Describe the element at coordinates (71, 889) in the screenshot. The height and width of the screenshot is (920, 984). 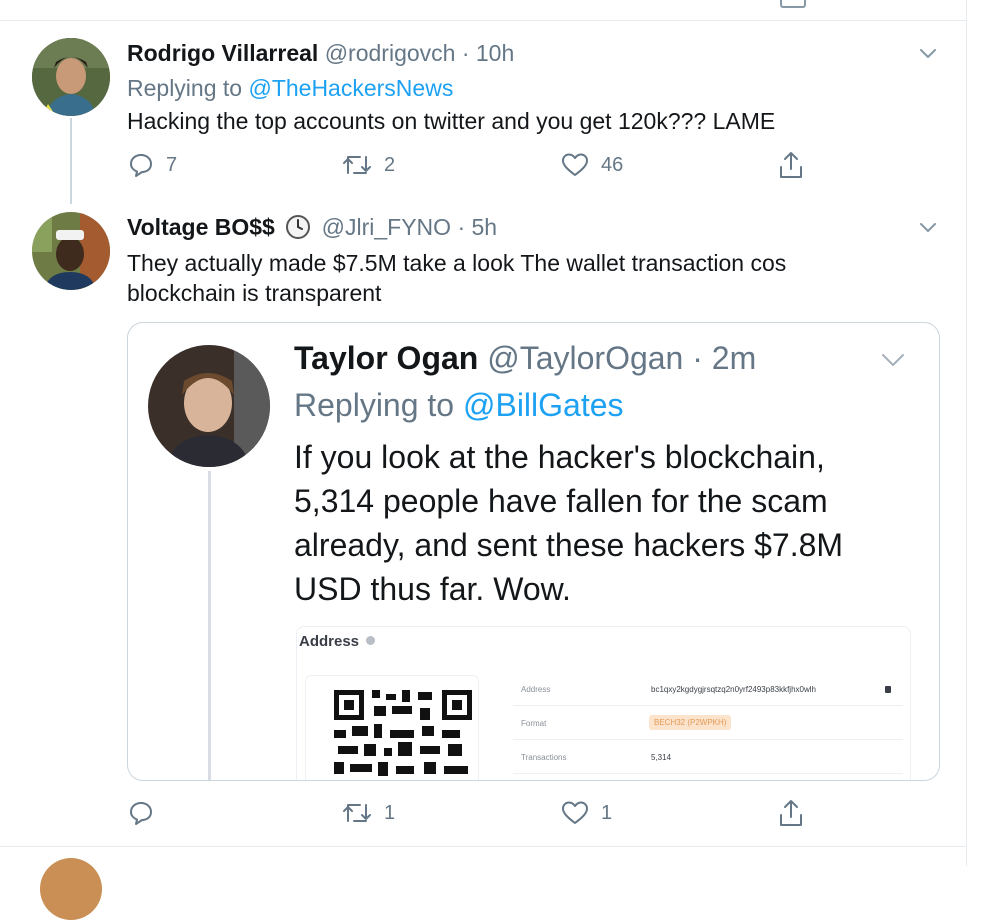
I see `next-tweet-avatar` at that location.